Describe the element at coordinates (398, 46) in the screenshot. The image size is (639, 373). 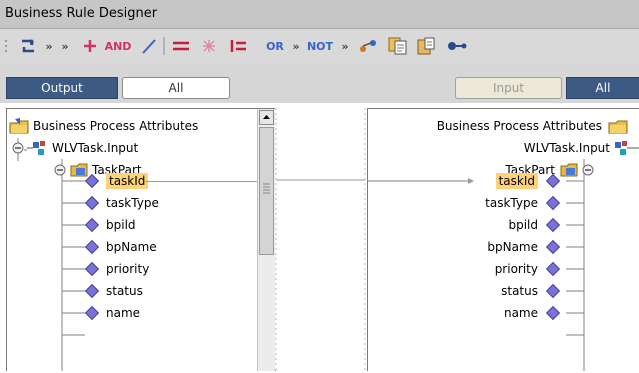
I see `copy-icon` at that location.